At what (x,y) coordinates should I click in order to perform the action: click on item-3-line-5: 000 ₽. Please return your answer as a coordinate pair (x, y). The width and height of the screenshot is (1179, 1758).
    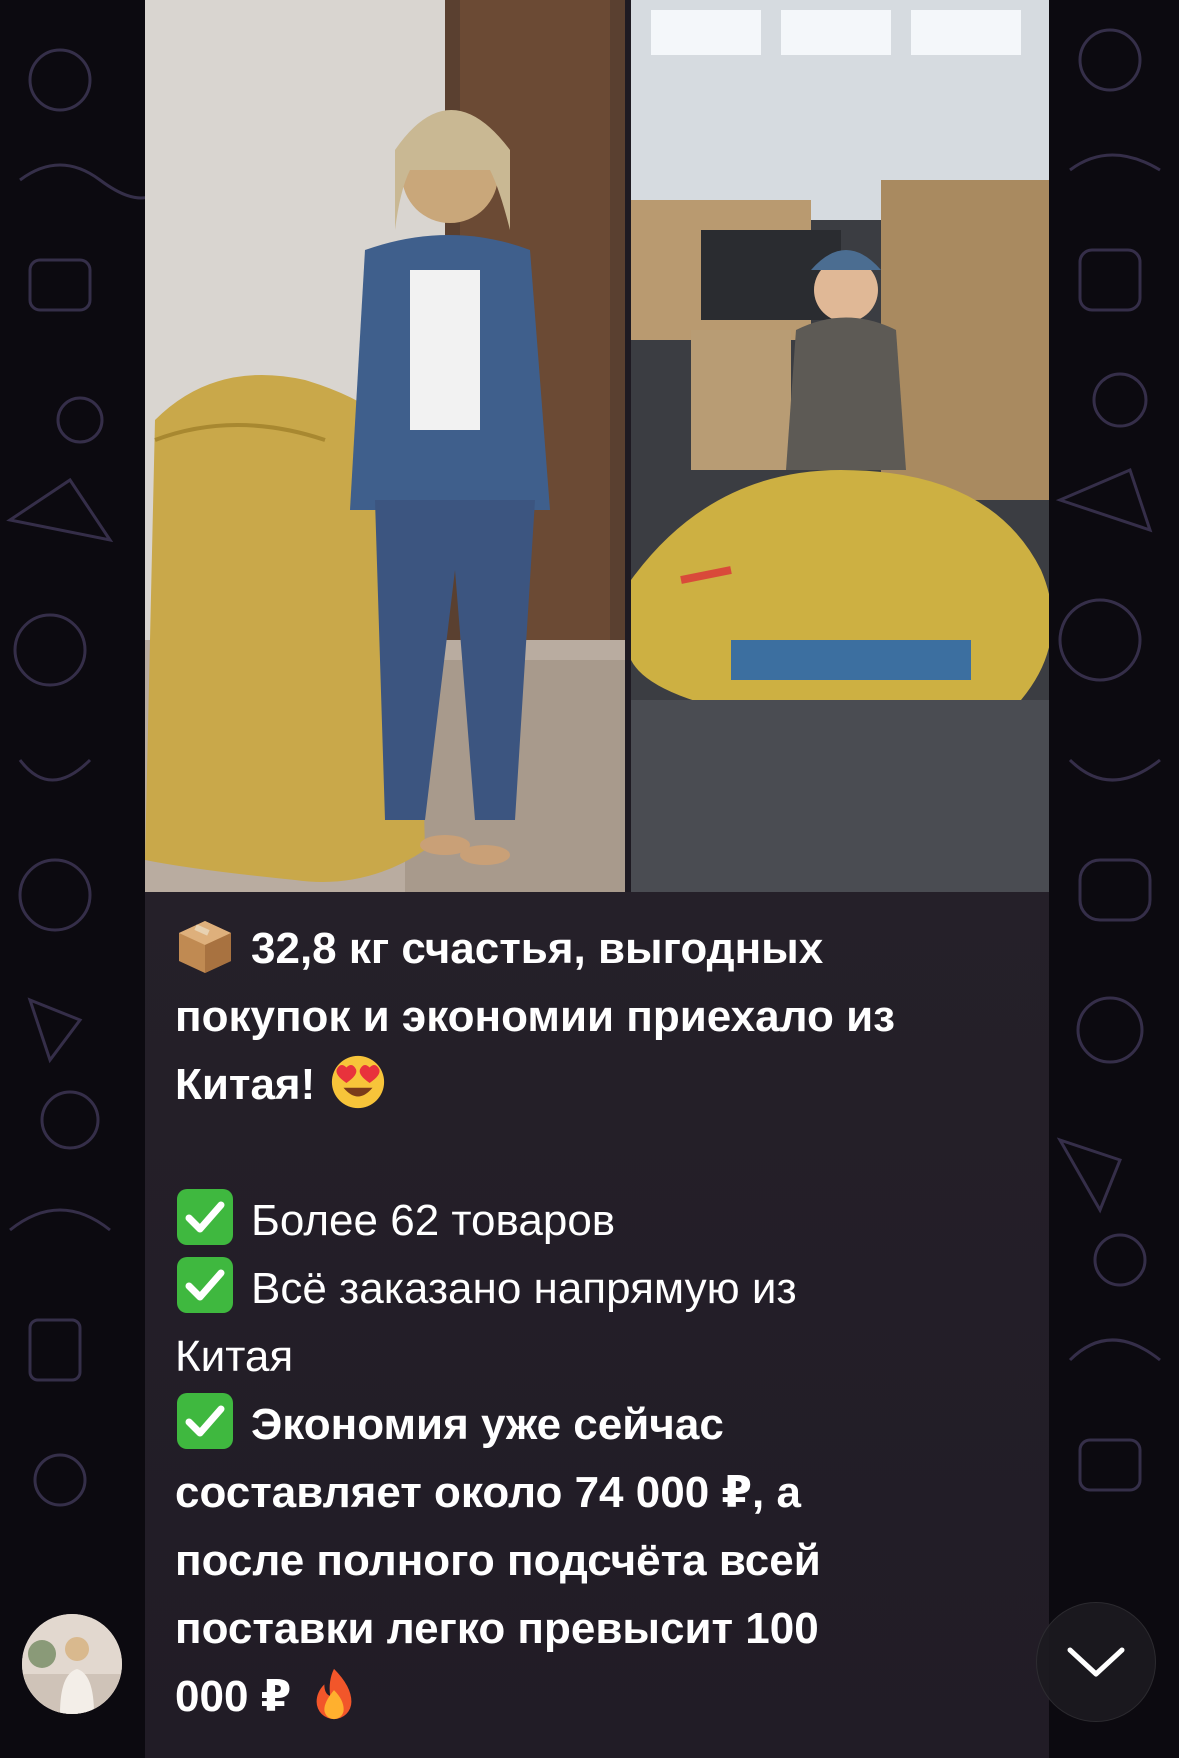
    Looking at the image, I should click on (233, 1696).